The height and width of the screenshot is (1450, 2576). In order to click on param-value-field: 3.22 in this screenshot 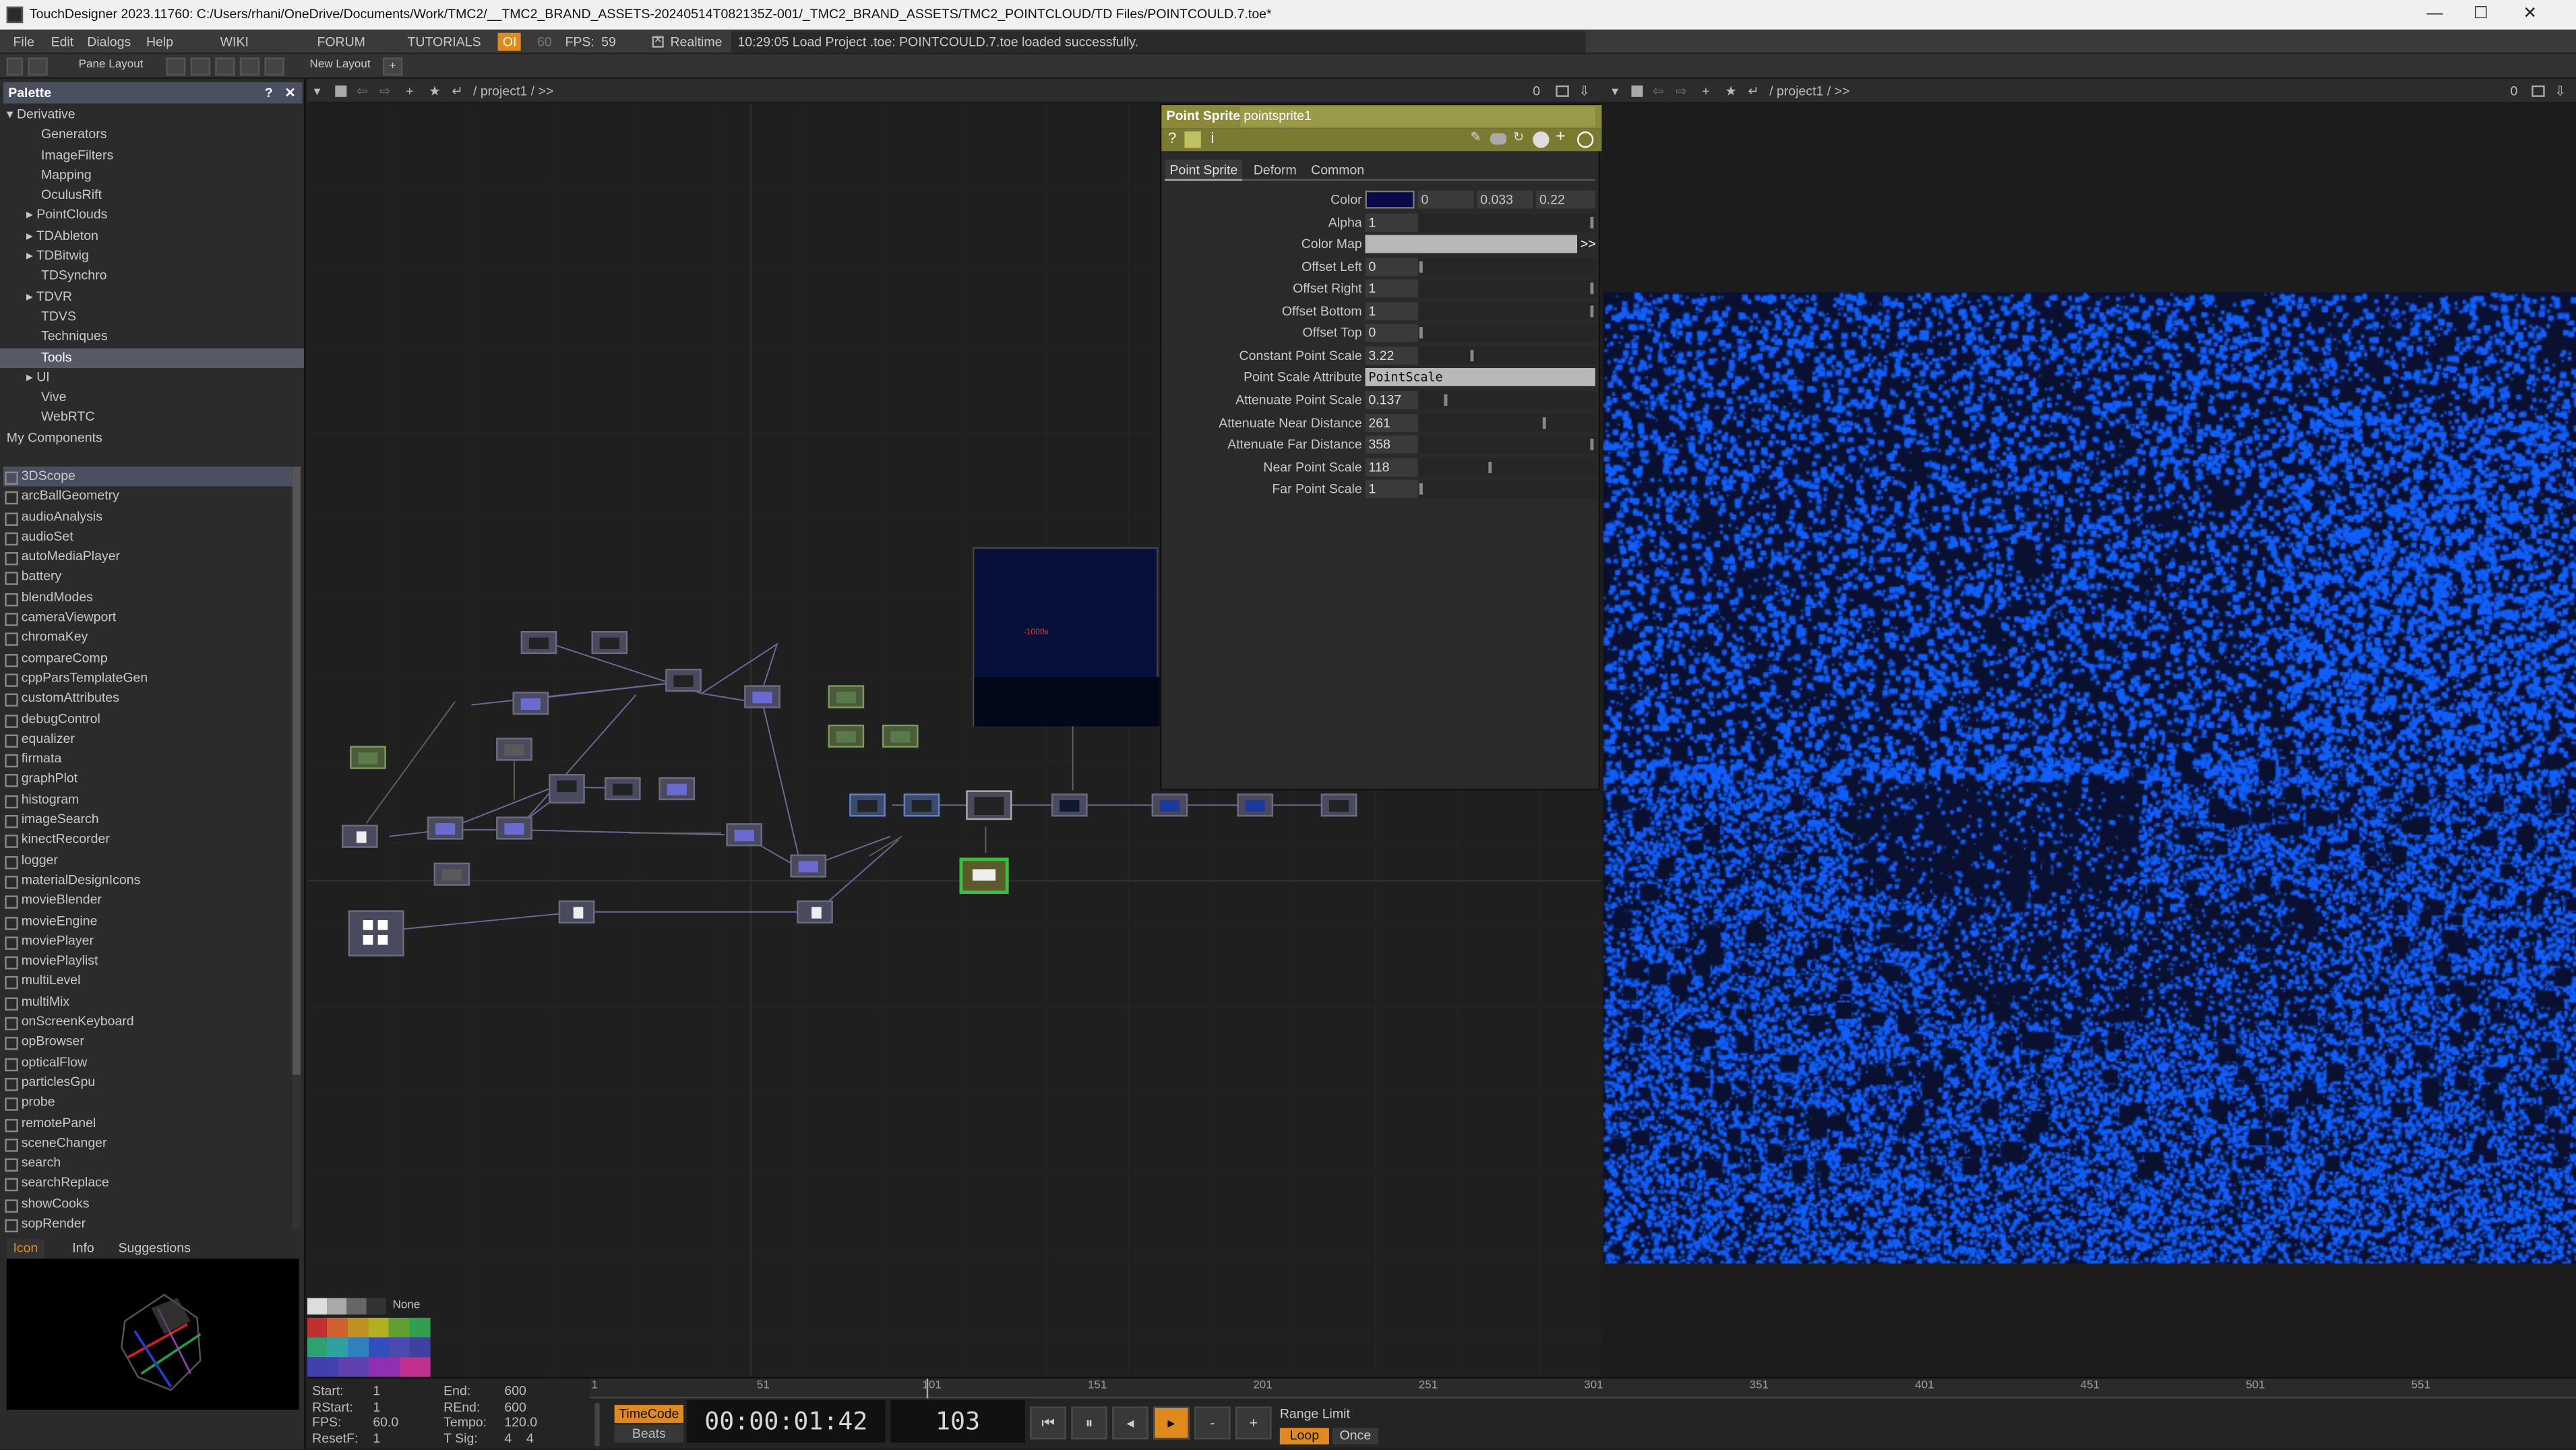, I will do `click(1391, 355)`.